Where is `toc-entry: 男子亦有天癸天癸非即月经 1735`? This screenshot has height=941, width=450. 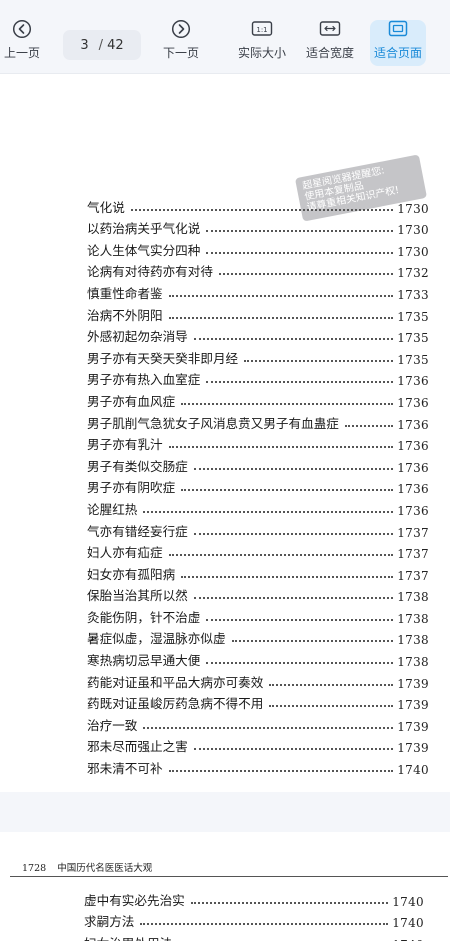 toc-entry: 男子亦有天癸天癸非即月经 1735 is located at coordinates (258, 356).